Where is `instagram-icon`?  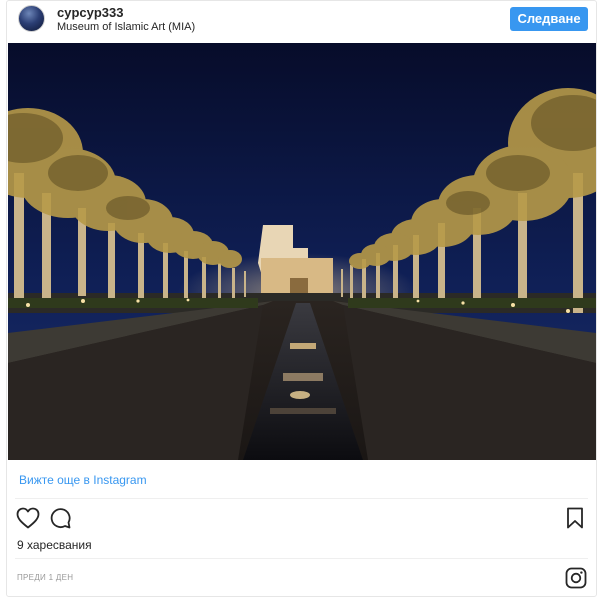 instagram-icon is located at coordinates (576, 578).